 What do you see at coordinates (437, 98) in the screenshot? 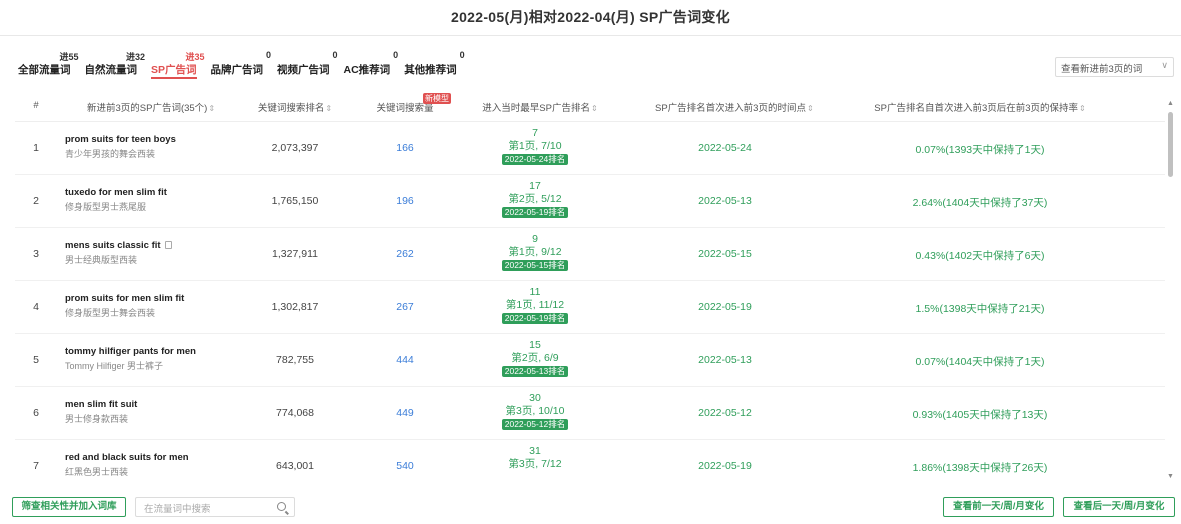
I see `new-model-badge: 新模型` at bounding box center [437, 98].